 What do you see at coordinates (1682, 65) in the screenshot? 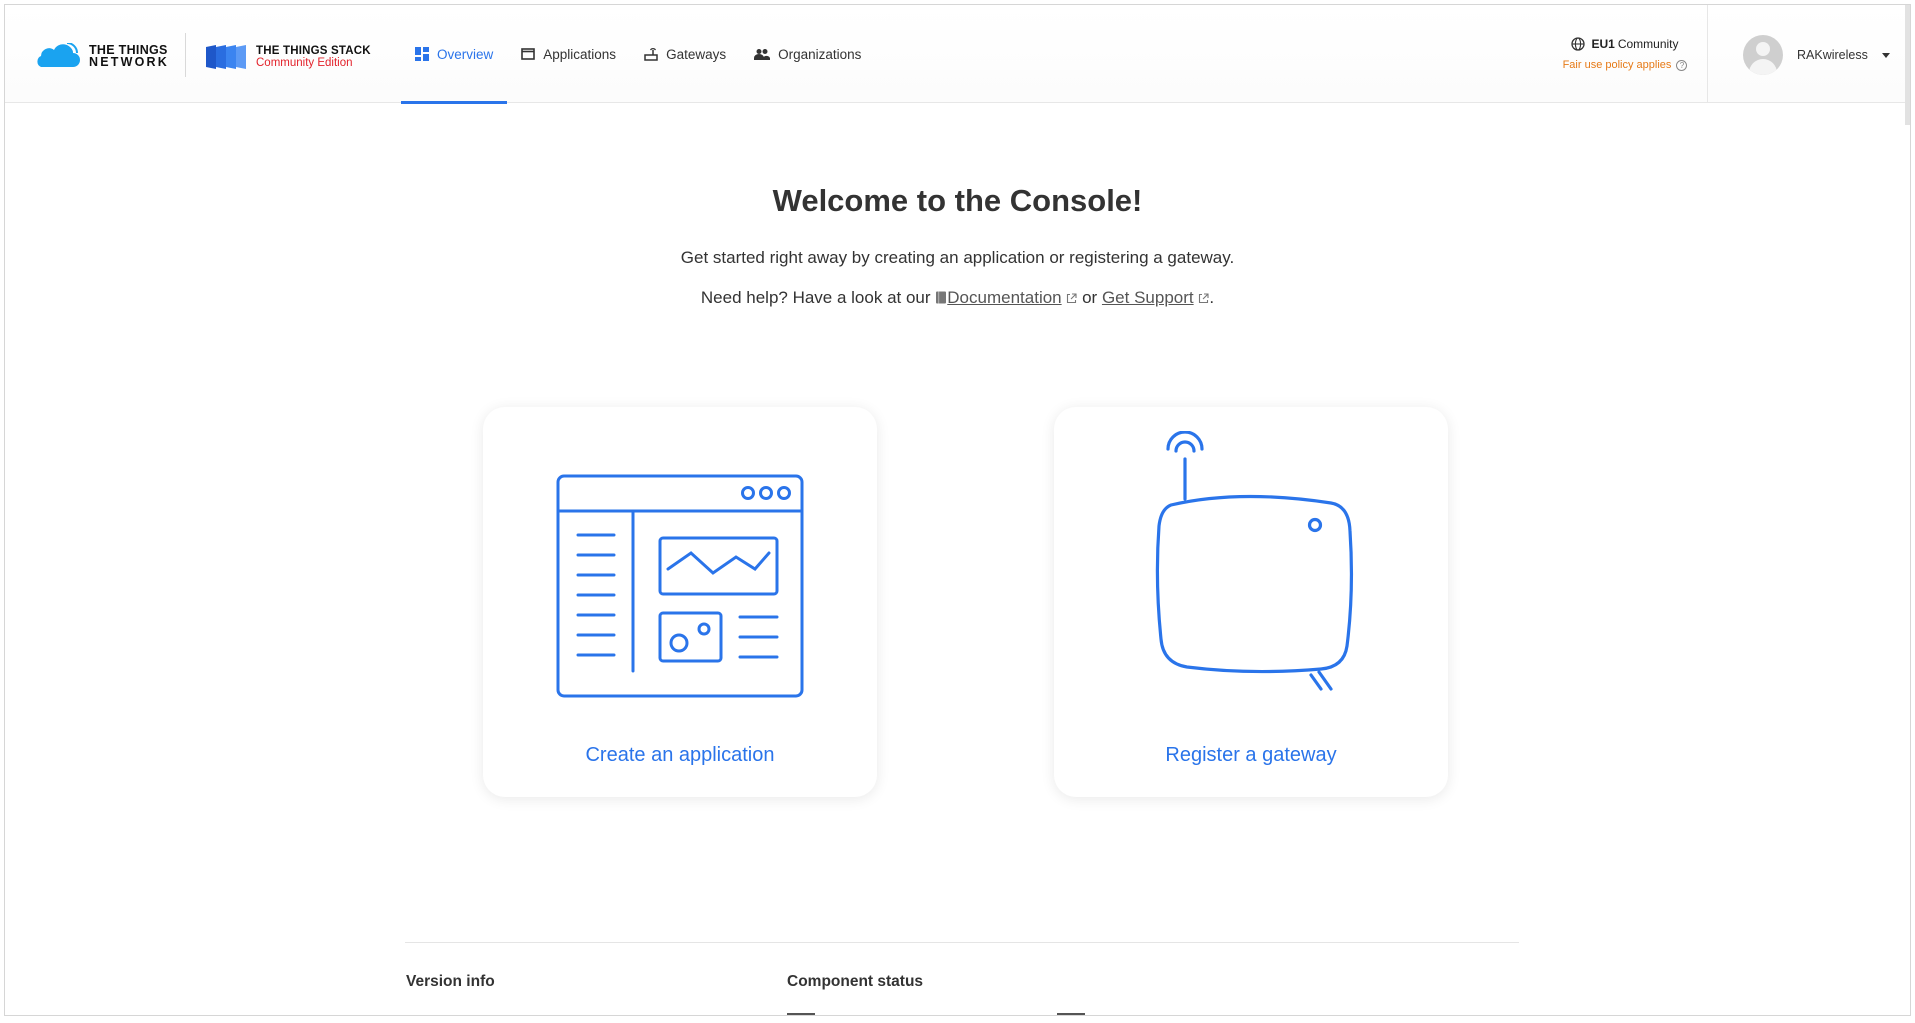
I see `help-circle-icon: ?` at bounding box center [1682, 65].